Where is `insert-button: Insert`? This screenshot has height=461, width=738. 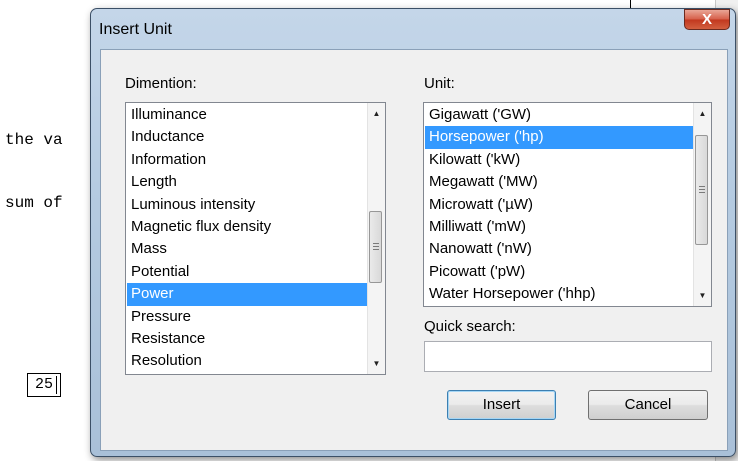
insert-button: Insert is located at coordinates (501, 405).